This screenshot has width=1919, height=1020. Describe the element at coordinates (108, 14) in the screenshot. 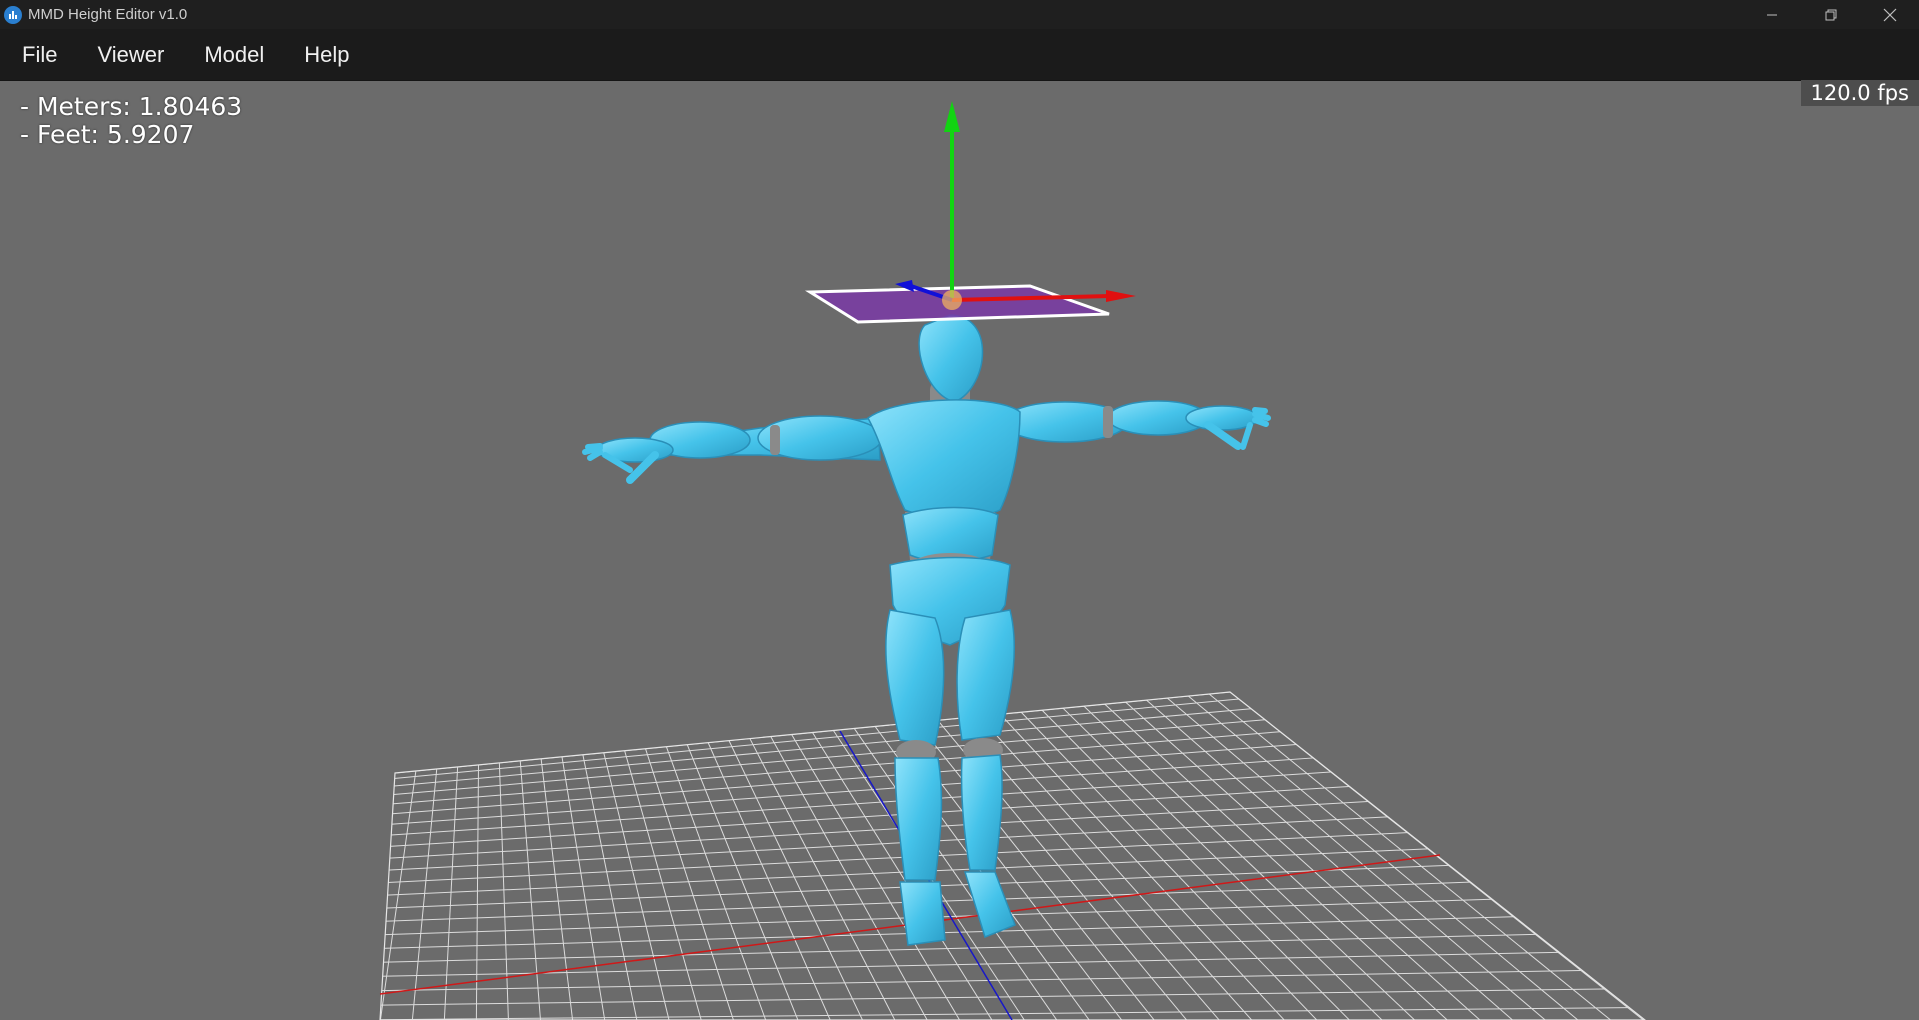

I see `window-title: MMD Height Editor v1.0` at that location.